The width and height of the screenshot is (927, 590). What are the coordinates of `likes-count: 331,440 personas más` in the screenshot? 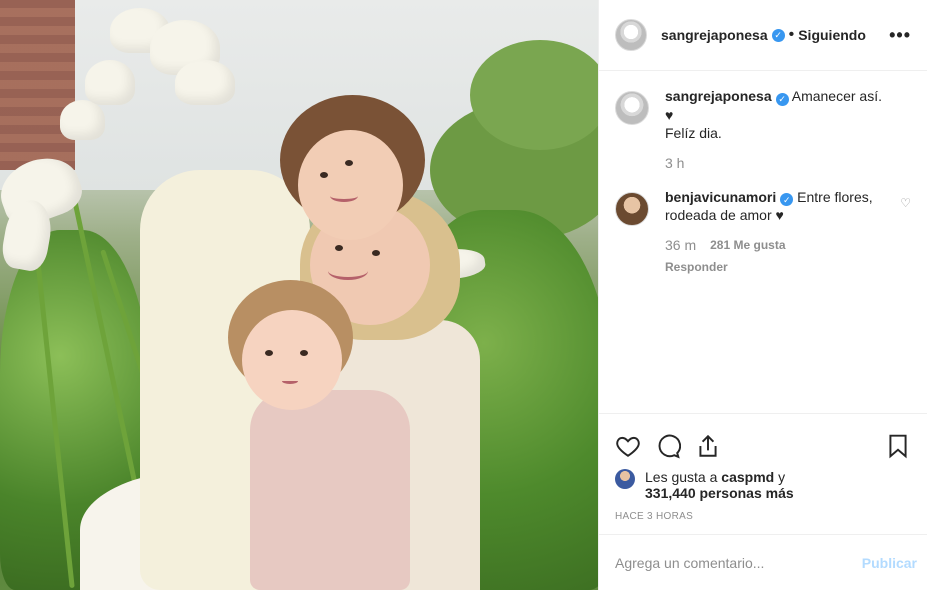 It's located at (719, 493).